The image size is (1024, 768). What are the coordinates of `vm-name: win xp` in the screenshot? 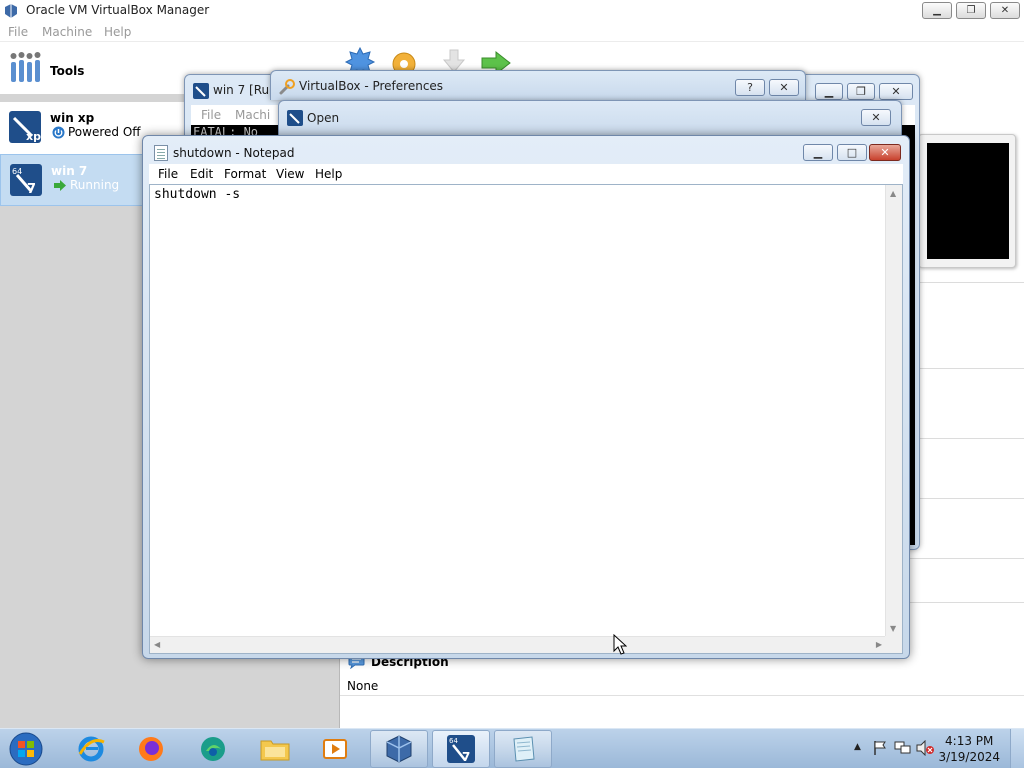 It's located at (72, 118).